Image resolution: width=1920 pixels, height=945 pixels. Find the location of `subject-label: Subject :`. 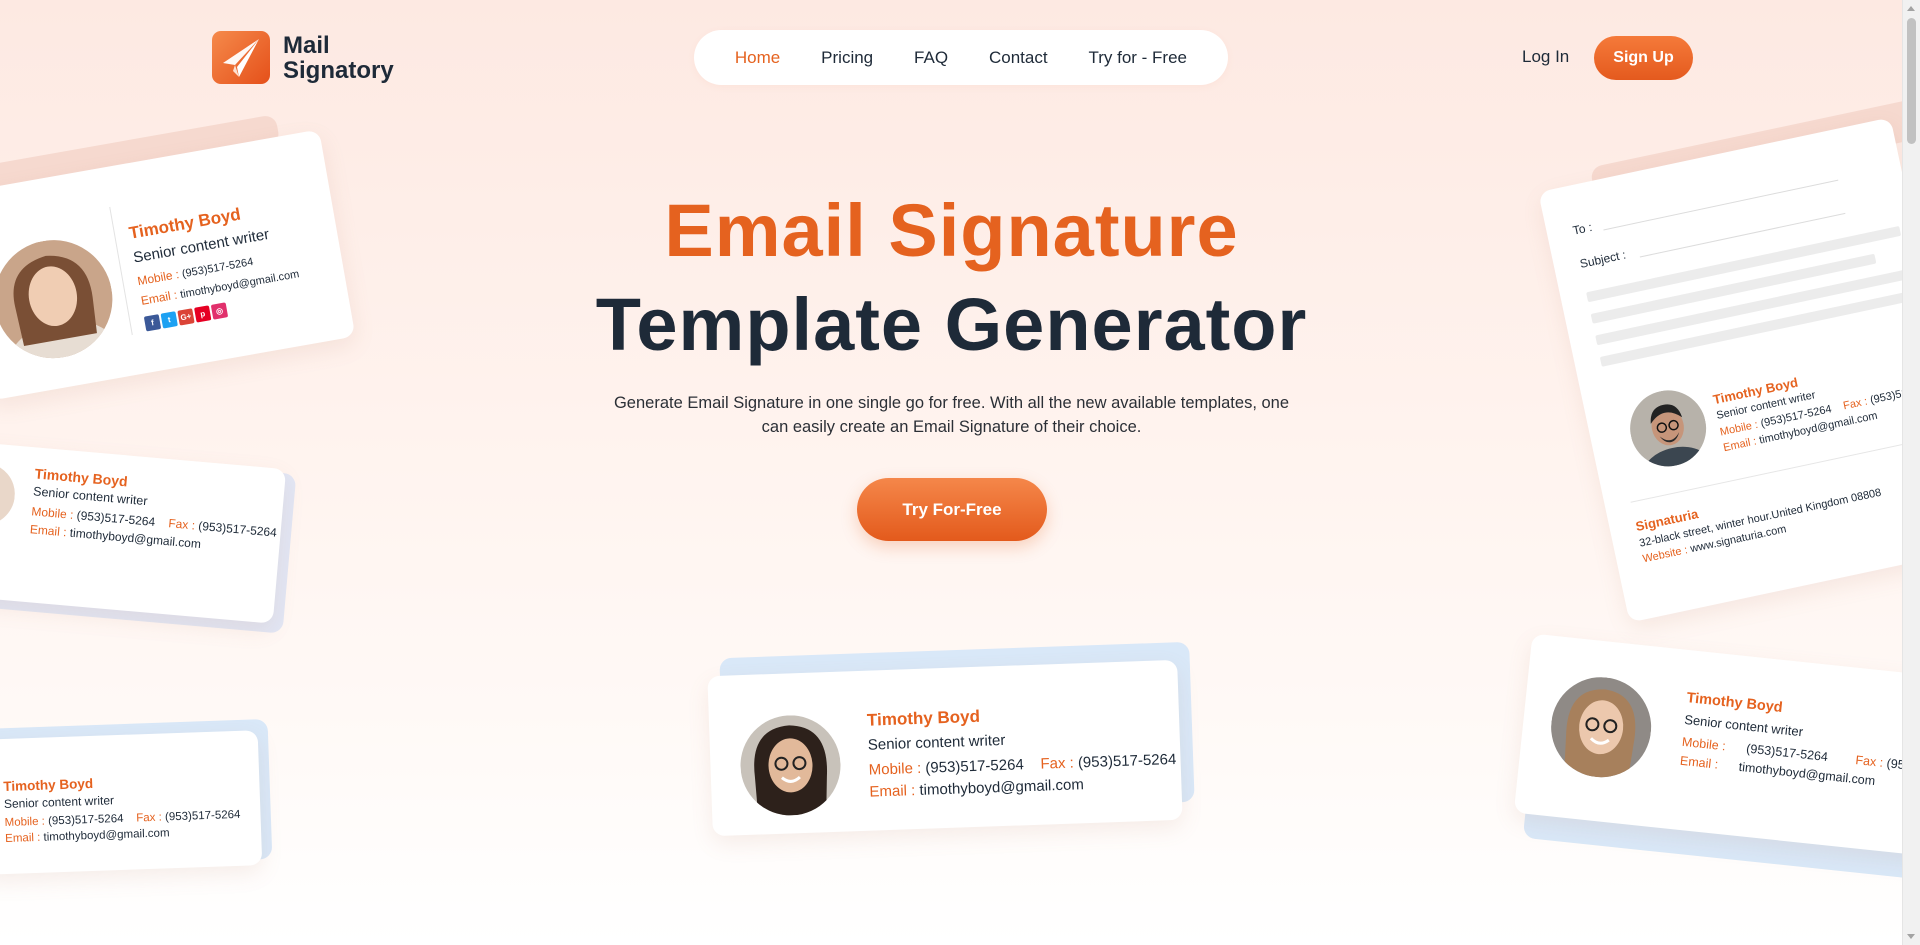

subject-label: Subject : is located at coordinates (1603, 259).